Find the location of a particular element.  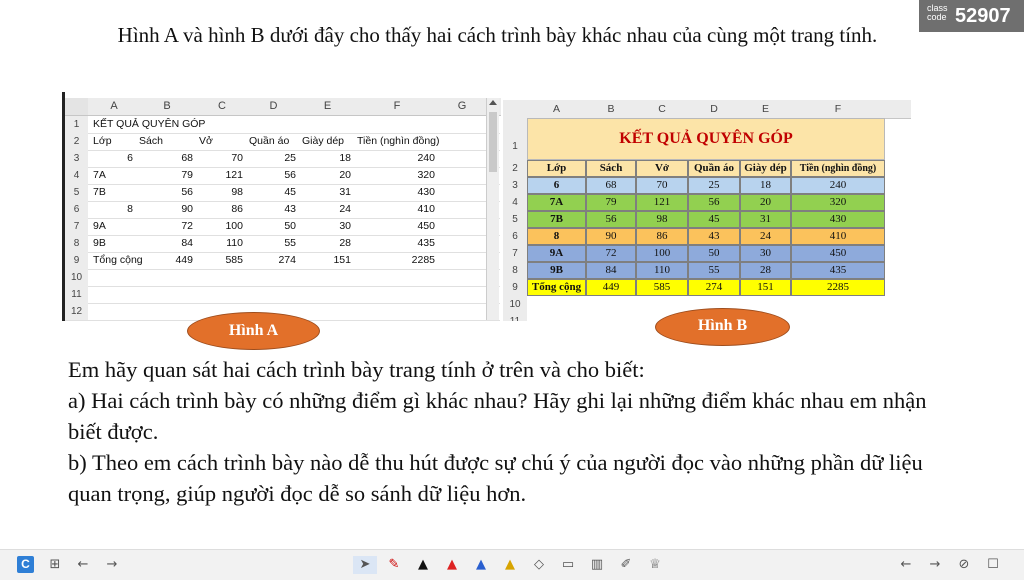

sheet-a-cell: 435 is located at coordinates (395, 243).